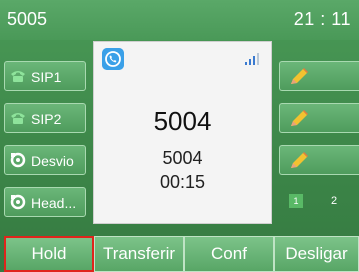  I want to click on line-key-sip1: SIP1, so click(45, 76).